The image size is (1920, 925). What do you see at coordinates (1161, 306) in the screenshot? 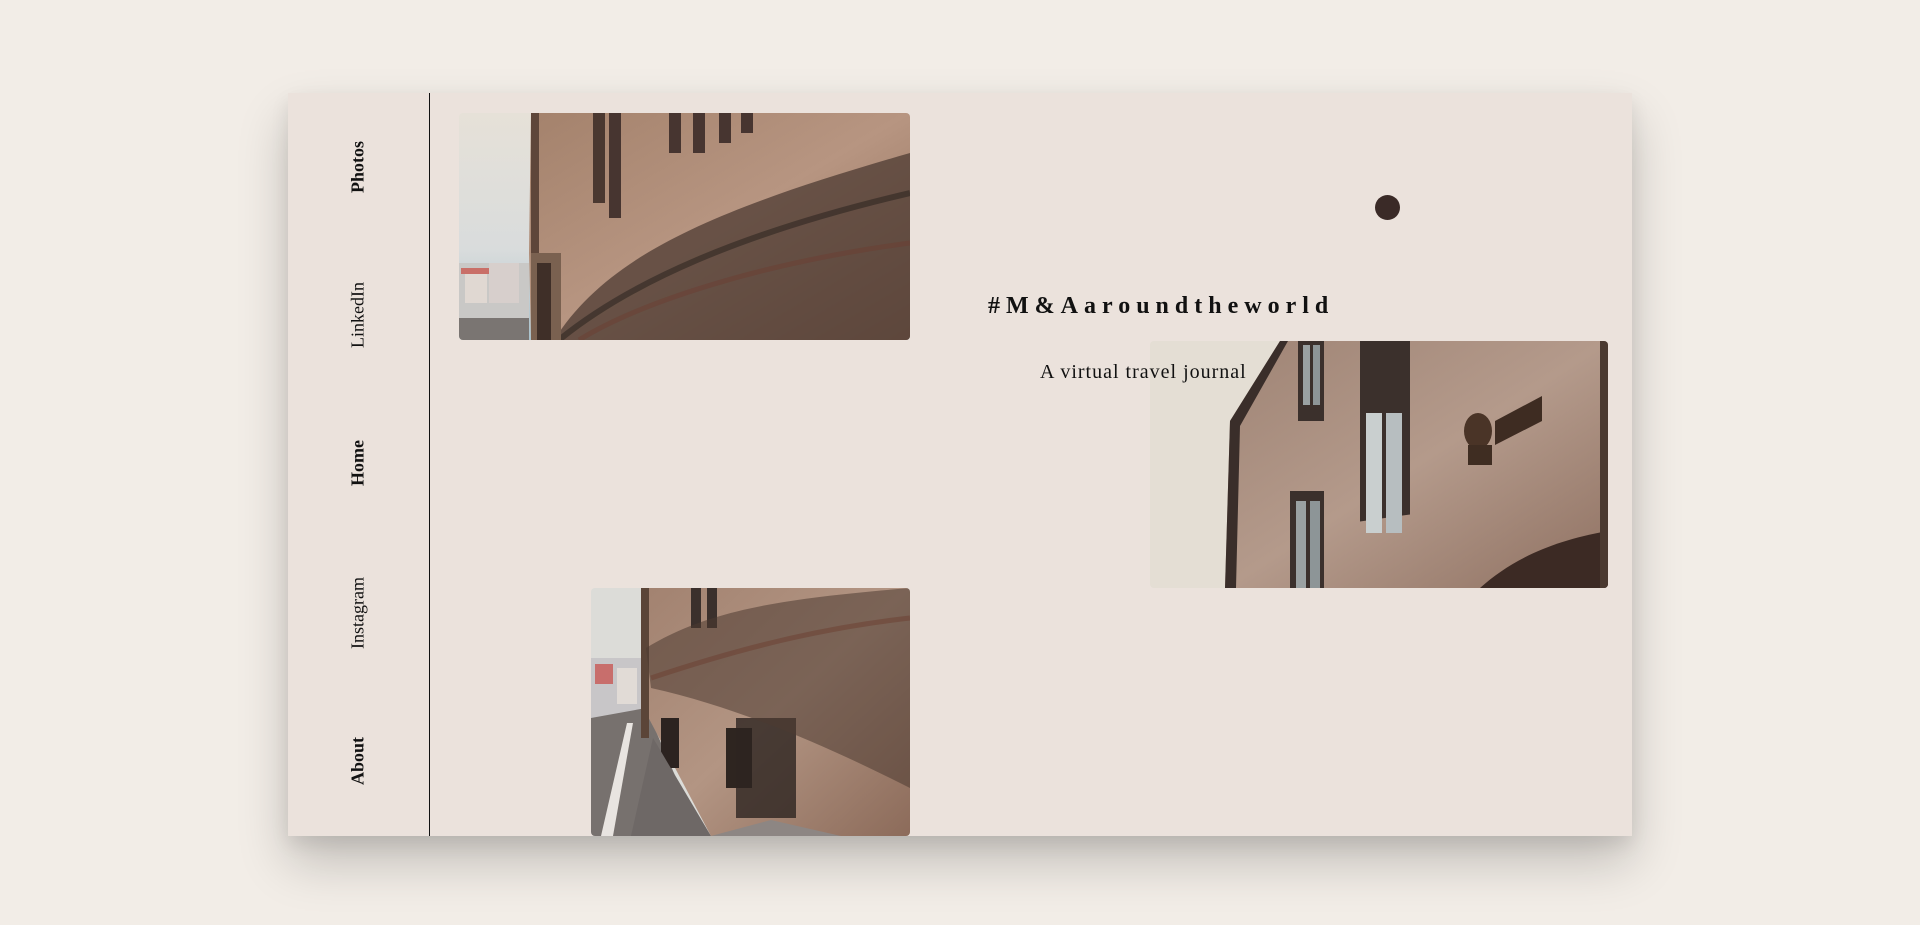
I see `hashtag-title: #M&Aaroundtheworld` at bounding box center [1161, 306].